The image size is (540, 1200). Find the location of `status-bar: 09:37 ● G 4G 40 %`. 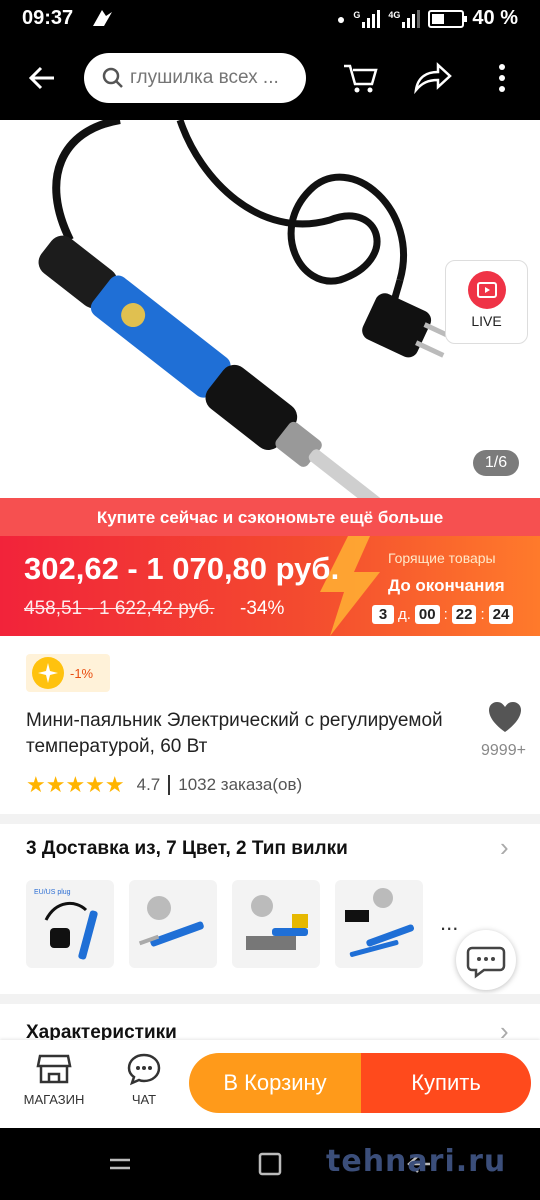

status-bar: 09:37 ● G 4G 40 % is located at coordinates (270, 19).